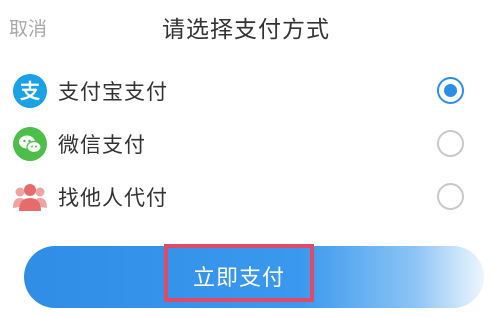 The width and height of the screenshot is (492, 317). Describe the element at coordinates (450, 196) in the screenshot. I see `radio-friend-pay` at that location.